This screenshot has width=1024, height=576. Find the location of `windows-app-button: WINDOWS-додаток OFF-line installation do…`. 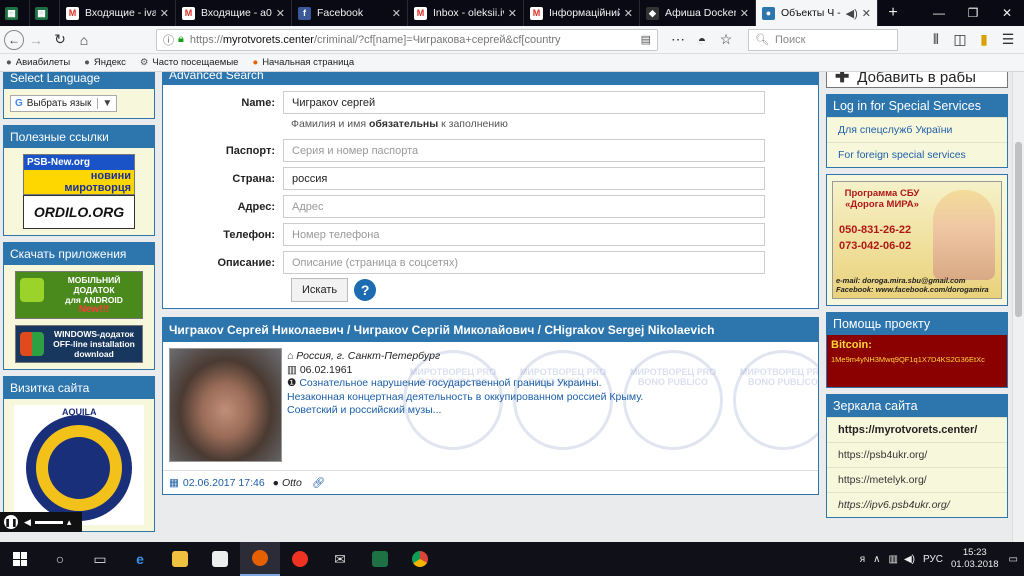

windows-app-button: WINDOWS-додаток OFF-line installation do… is located at coordinates (79, 344).